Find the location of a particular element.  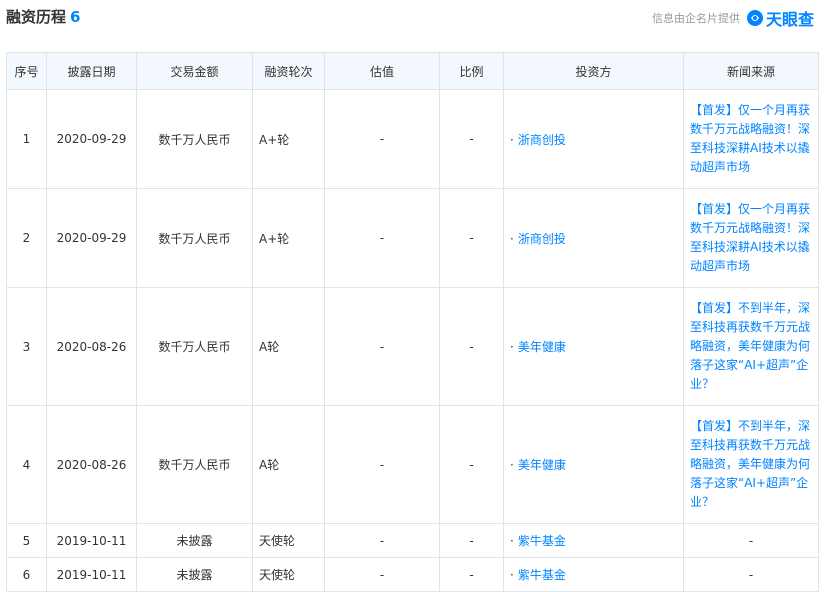

data-provider: 信息由企名片提供 天眼查 is located at coordinates (733, 18).